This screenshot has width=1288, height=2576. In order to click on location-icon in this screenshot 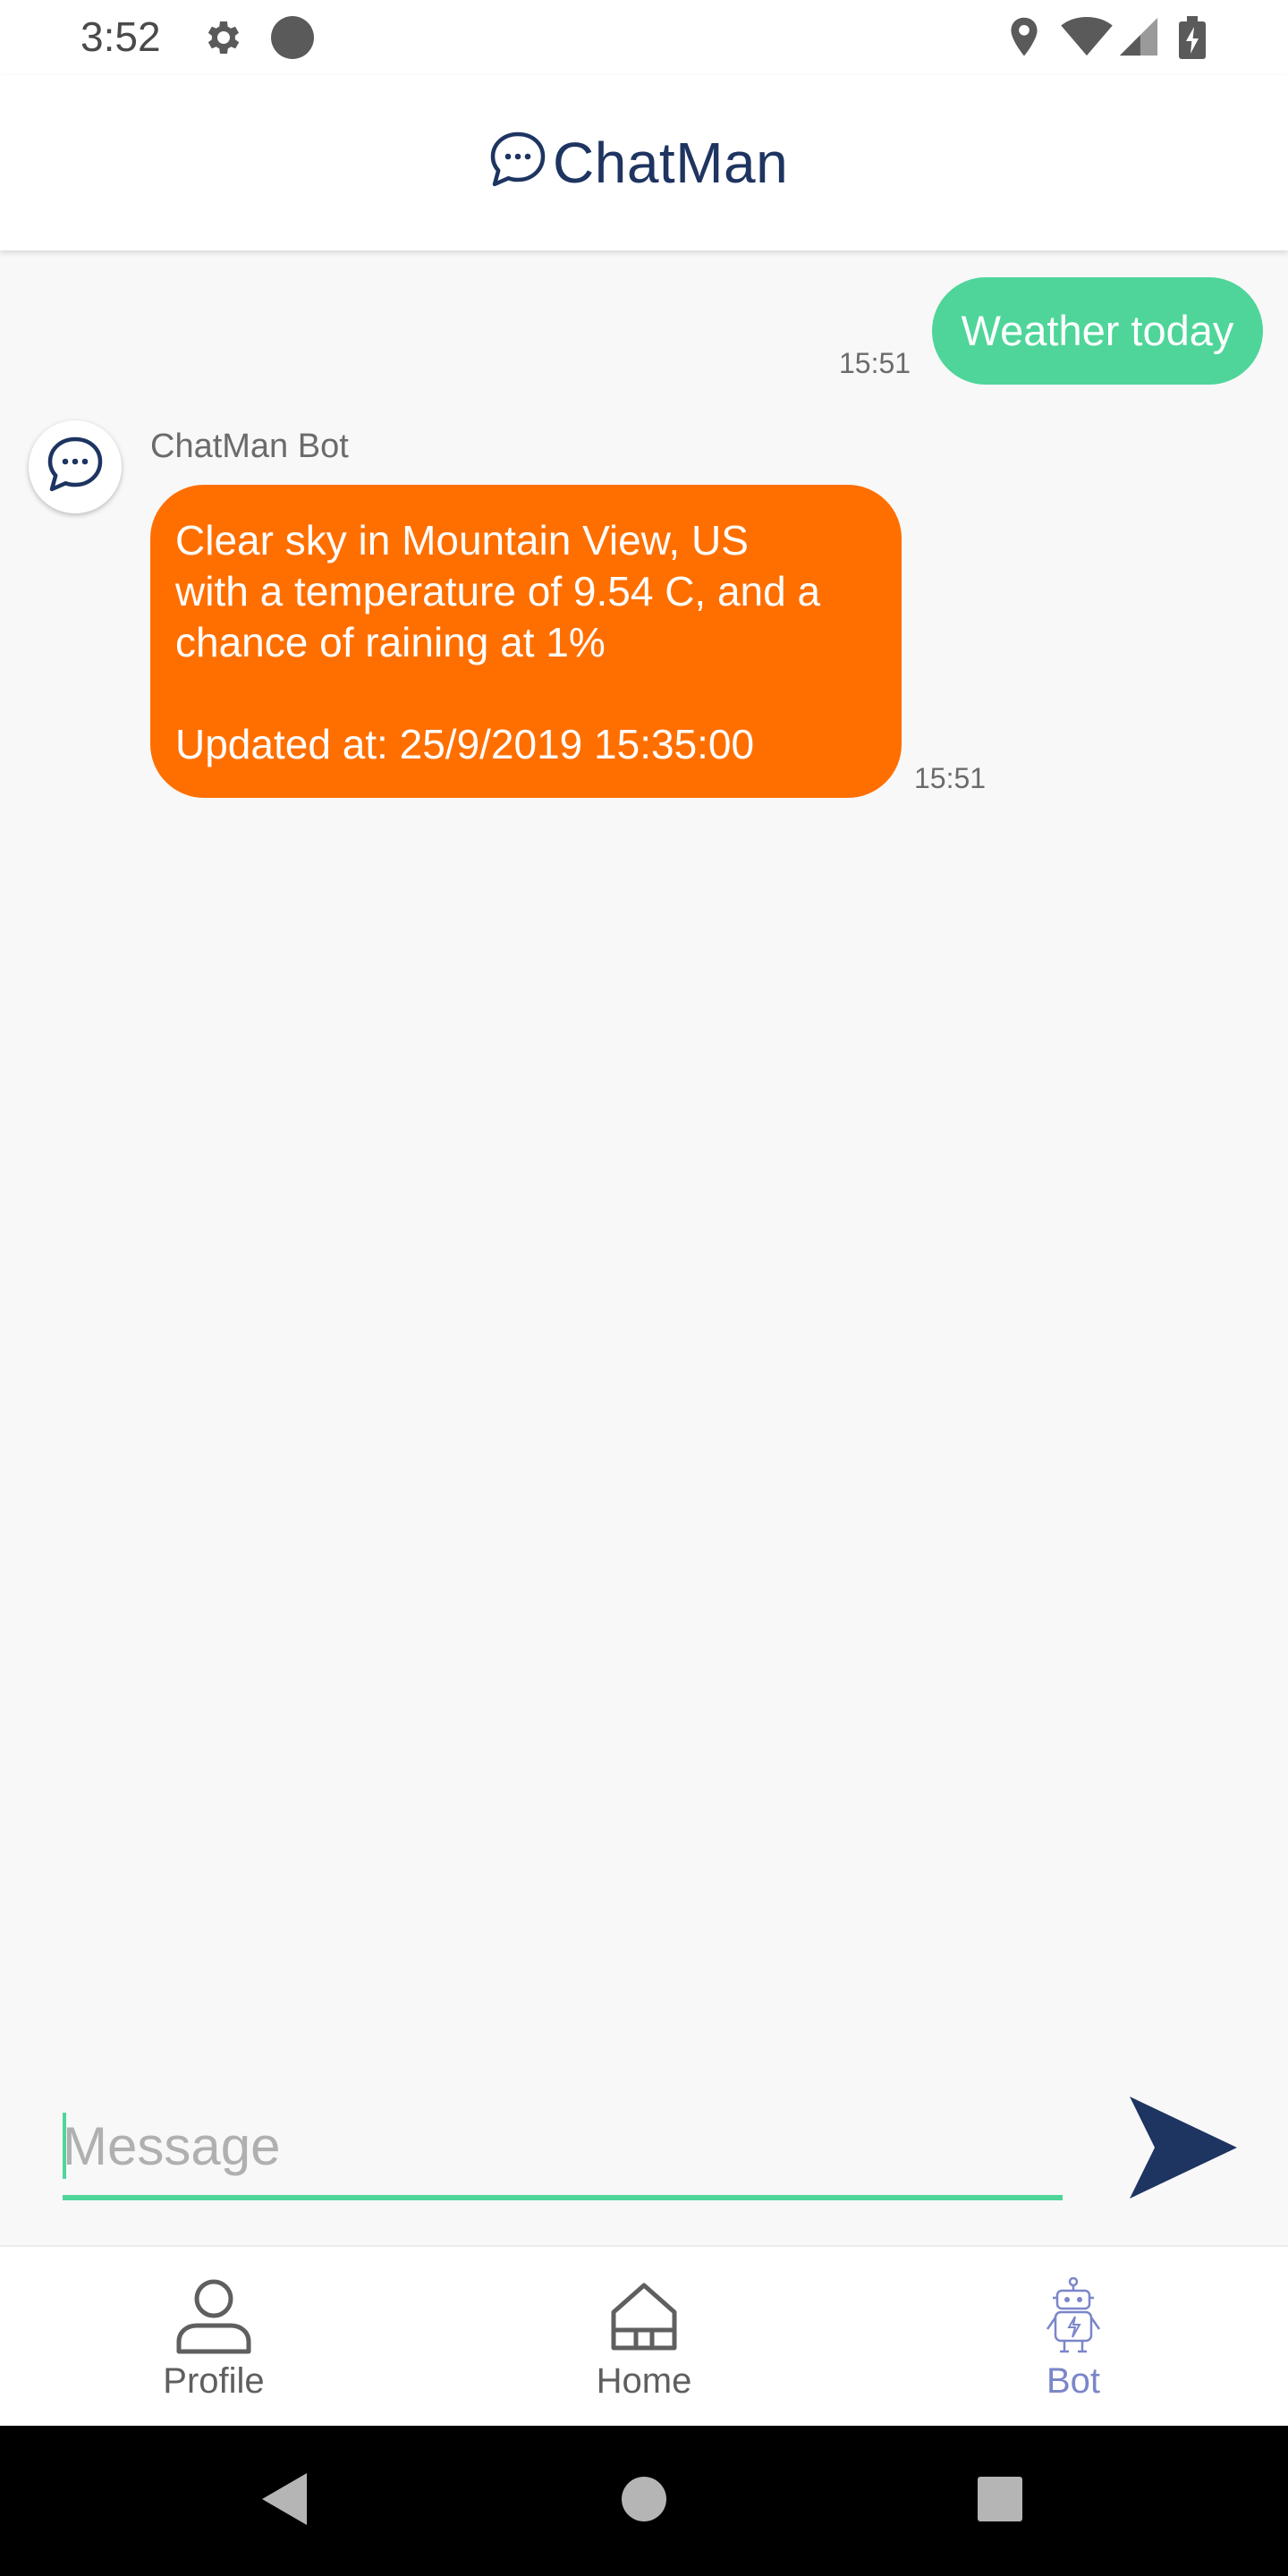, I will do `click(1024, 40)`.